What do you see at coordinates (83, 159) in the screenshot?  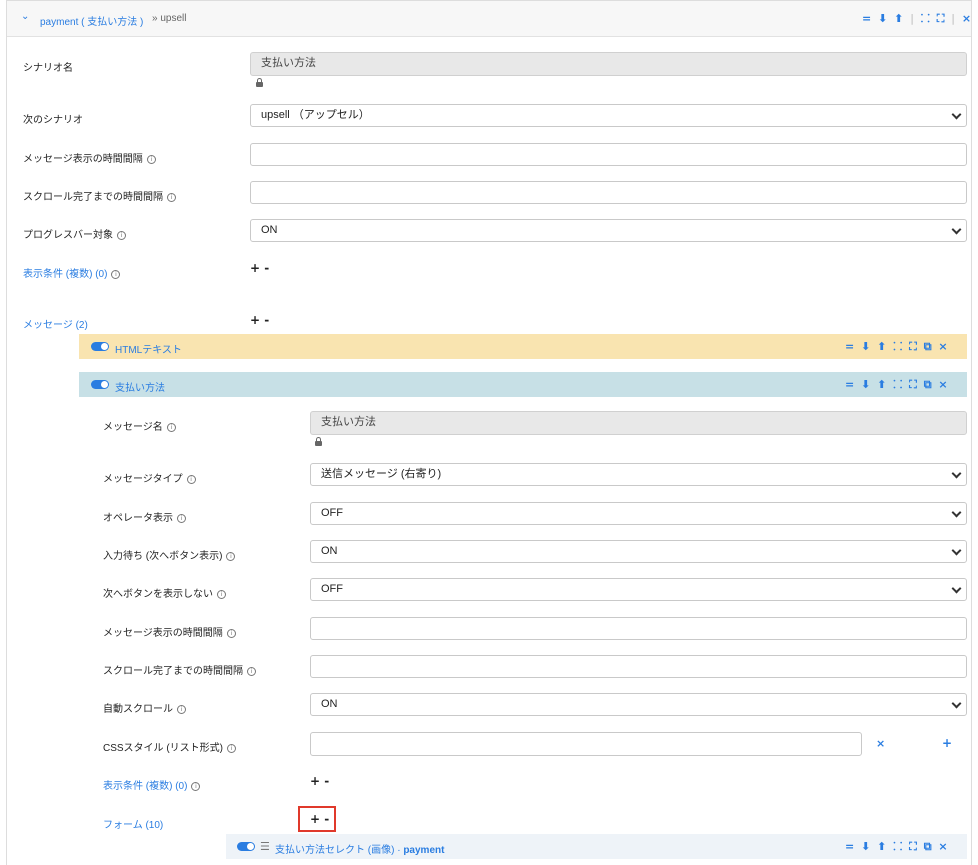 I see `interval-label-text: メッセージ表示の時間間隔` at bounding box center [83, 159].